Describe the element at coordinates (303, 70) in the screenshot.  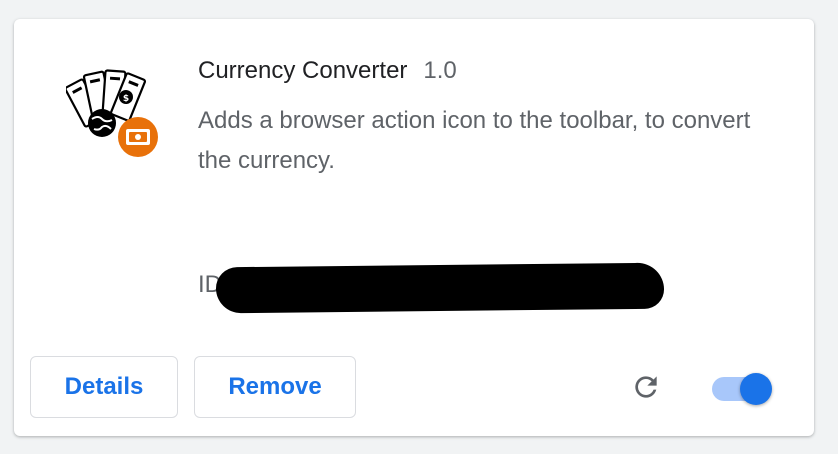
I see `extension-name: Currency Converter` at that location.